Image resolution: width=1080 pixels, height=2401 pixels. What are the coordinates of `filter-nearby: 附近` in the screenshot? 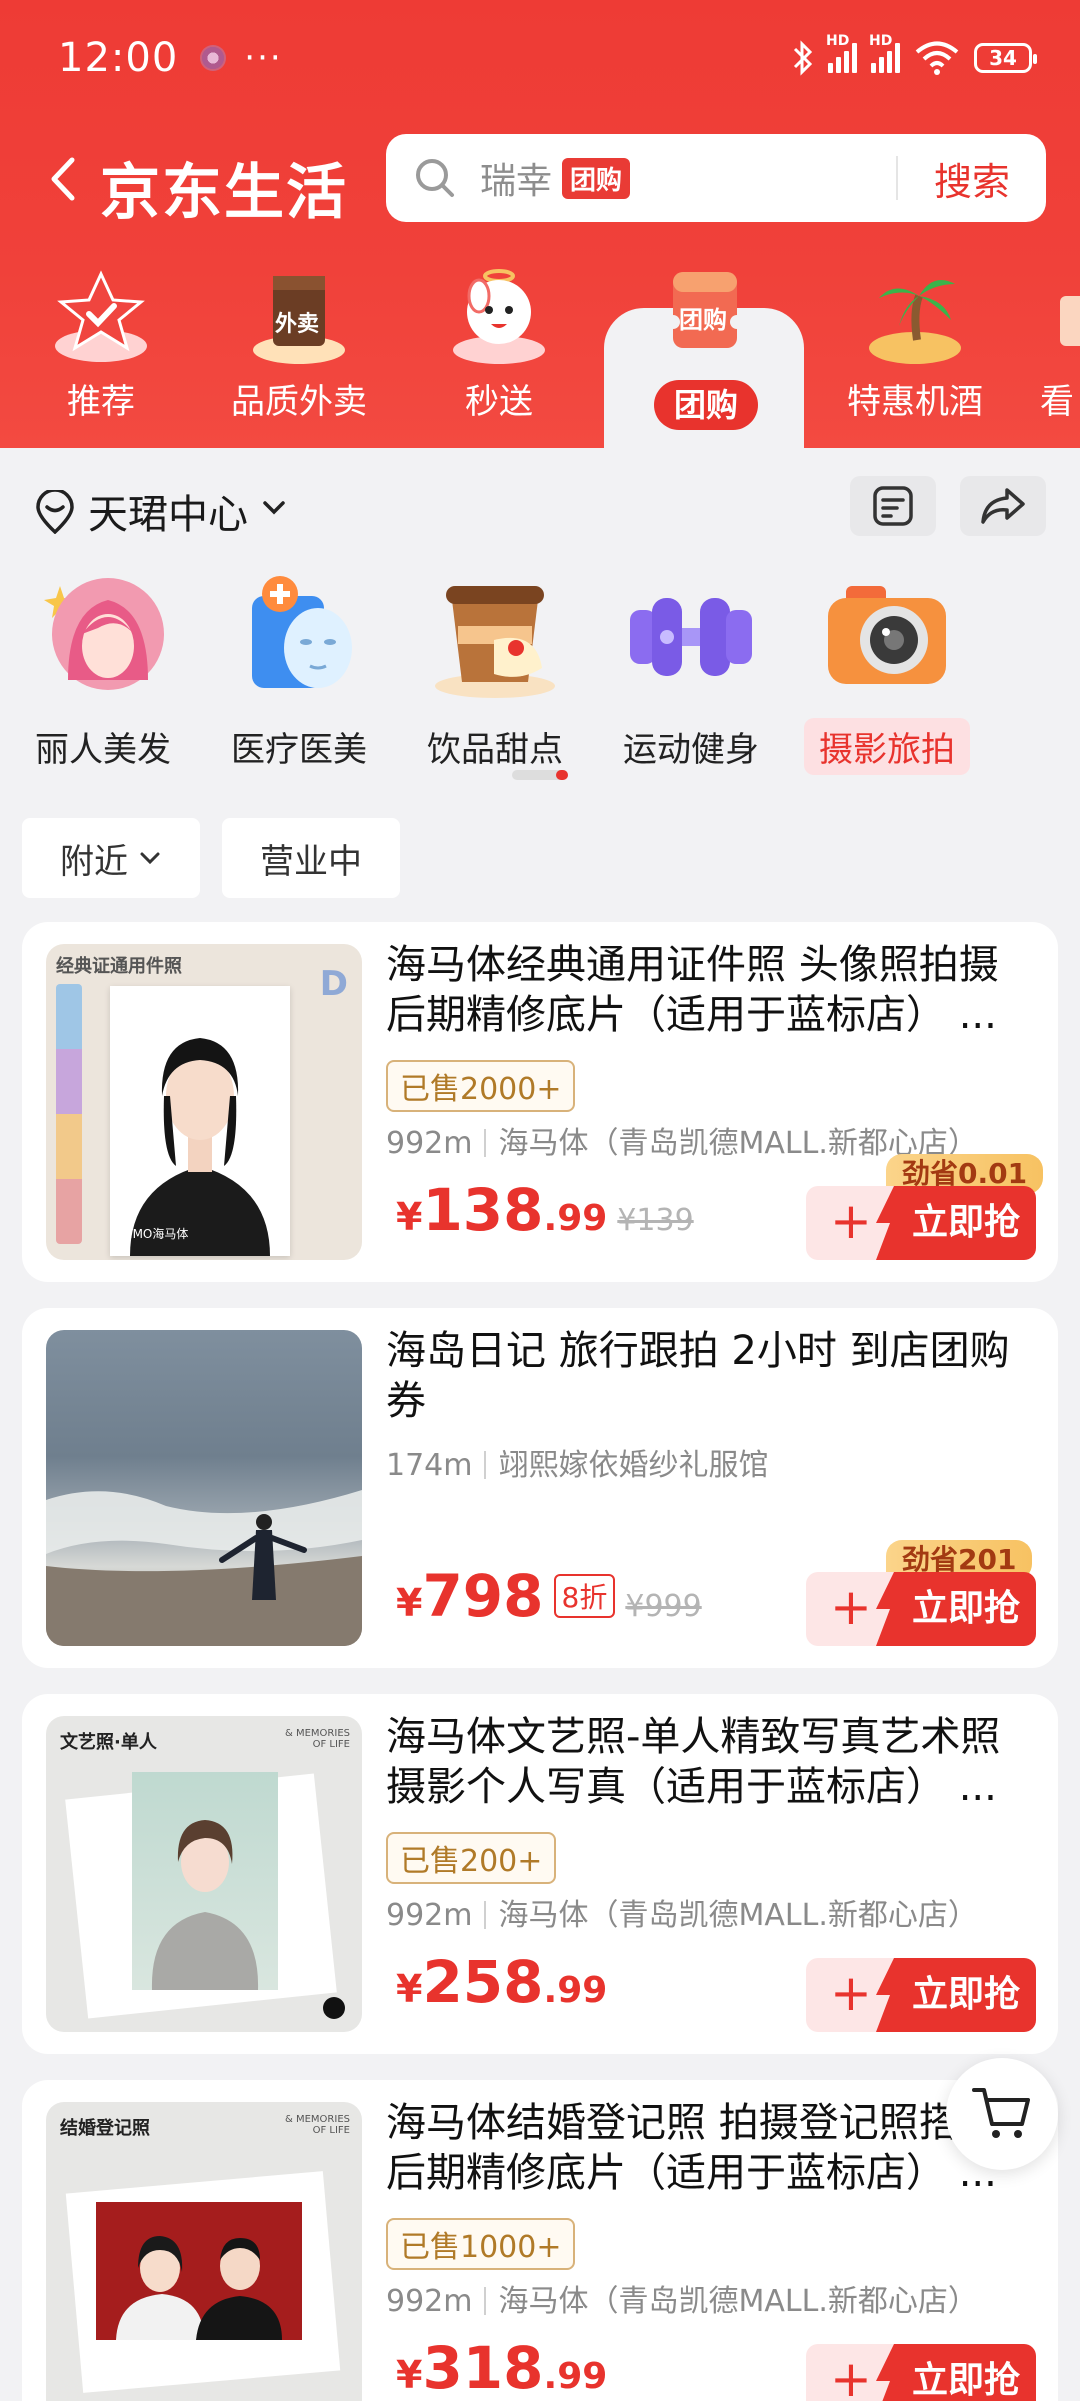 It's located at (111, 858).